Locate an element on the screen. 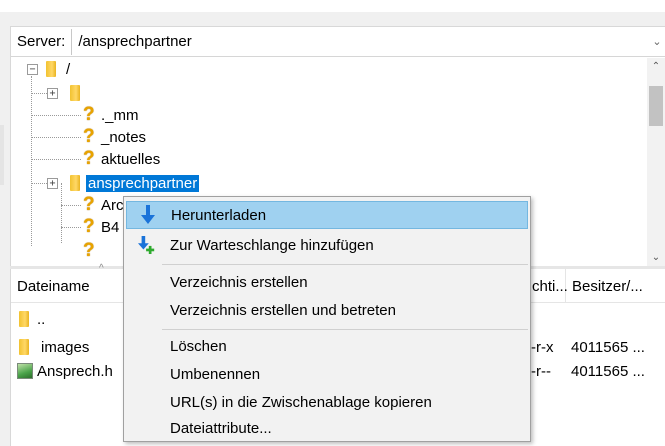 Image resolution: width=665 pixels, height=446 pixels. menu-item-rename: Umbenennen is located at coordinates (327, 374).